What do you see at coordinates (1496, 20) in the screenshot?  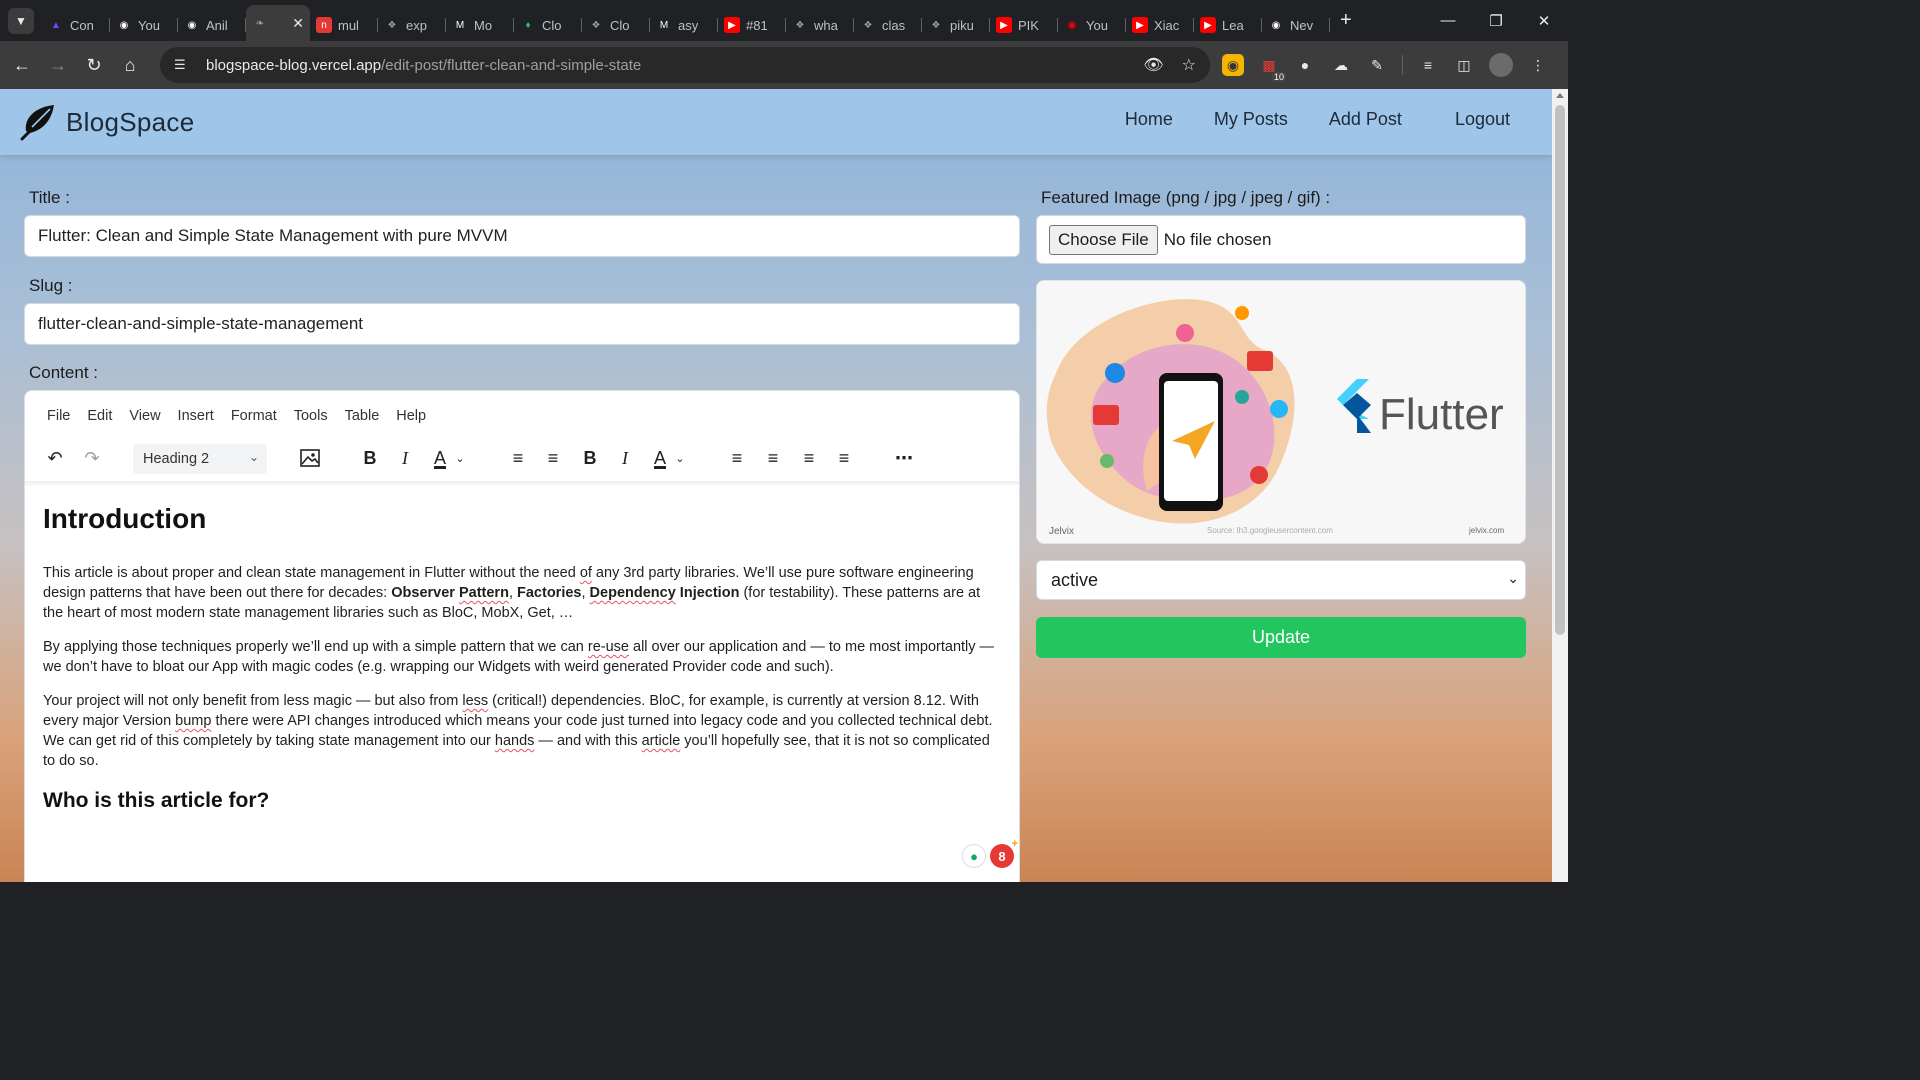 I see `restore-icon: ❐` at bounding box center [1496, 20].